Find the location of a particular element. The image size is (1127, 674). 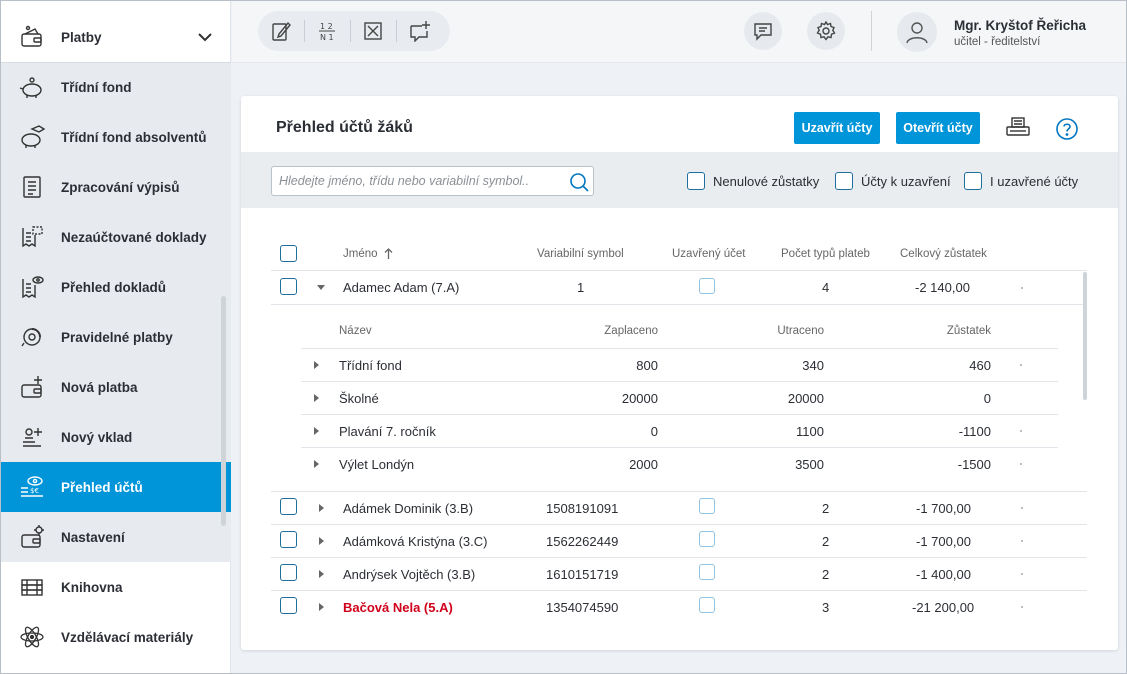

sort-arrow-up-icon is located at coordinates (388, 254).